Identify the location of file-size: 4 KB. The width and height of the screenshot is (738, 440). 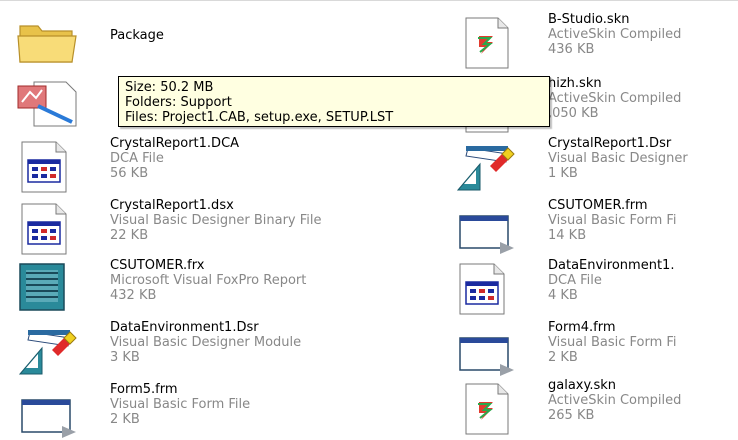
(563, 295).